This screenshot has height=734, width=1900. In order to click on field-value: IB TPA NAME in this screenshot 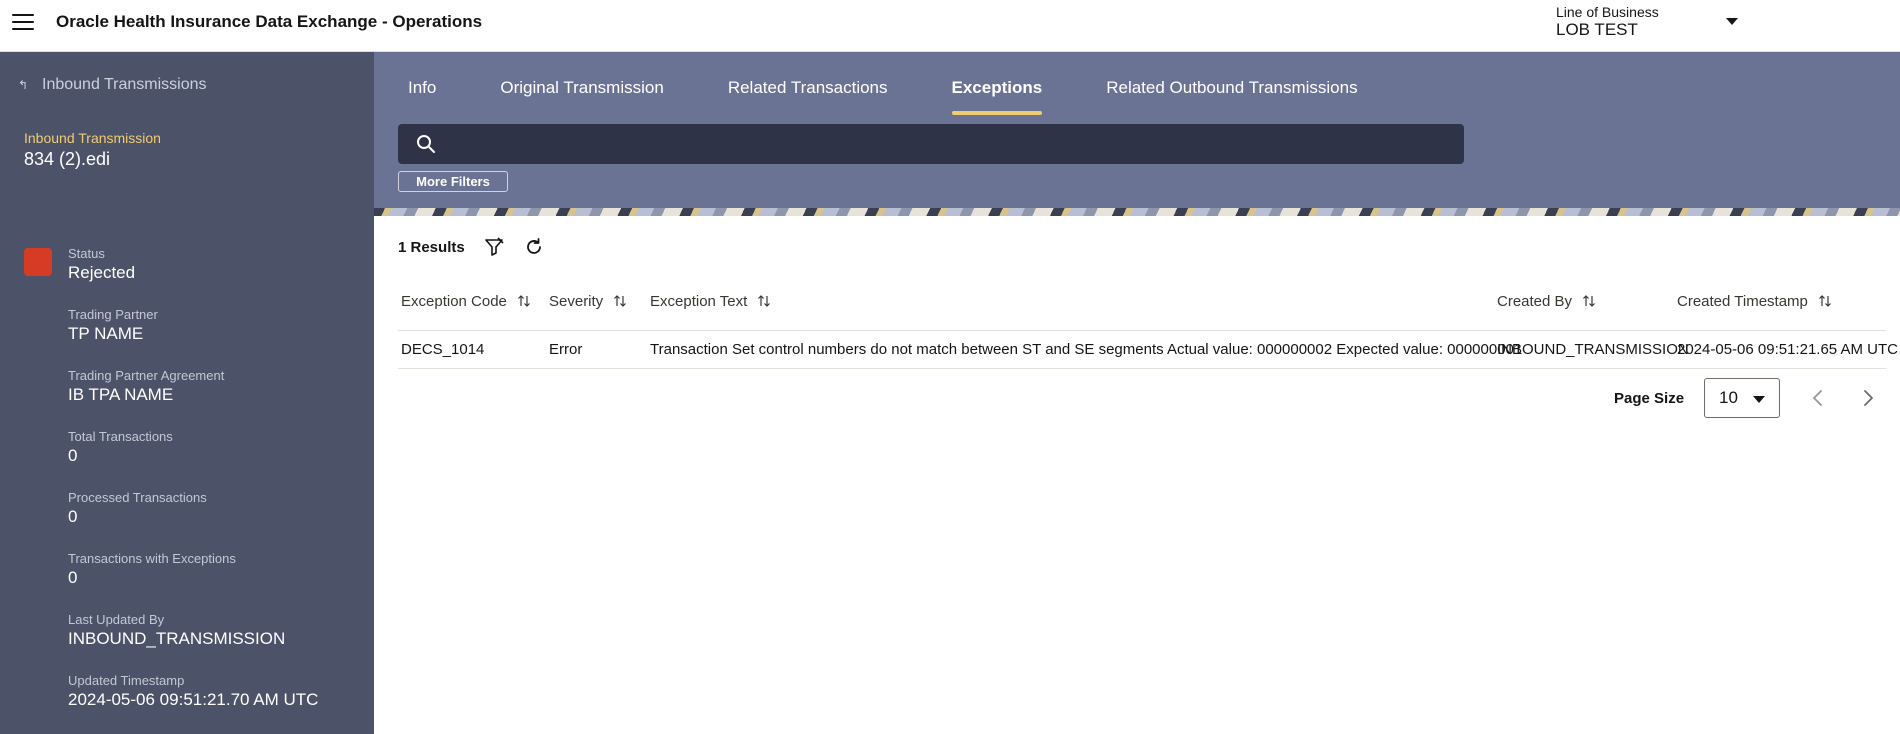, I will do `click(121, 394)`.